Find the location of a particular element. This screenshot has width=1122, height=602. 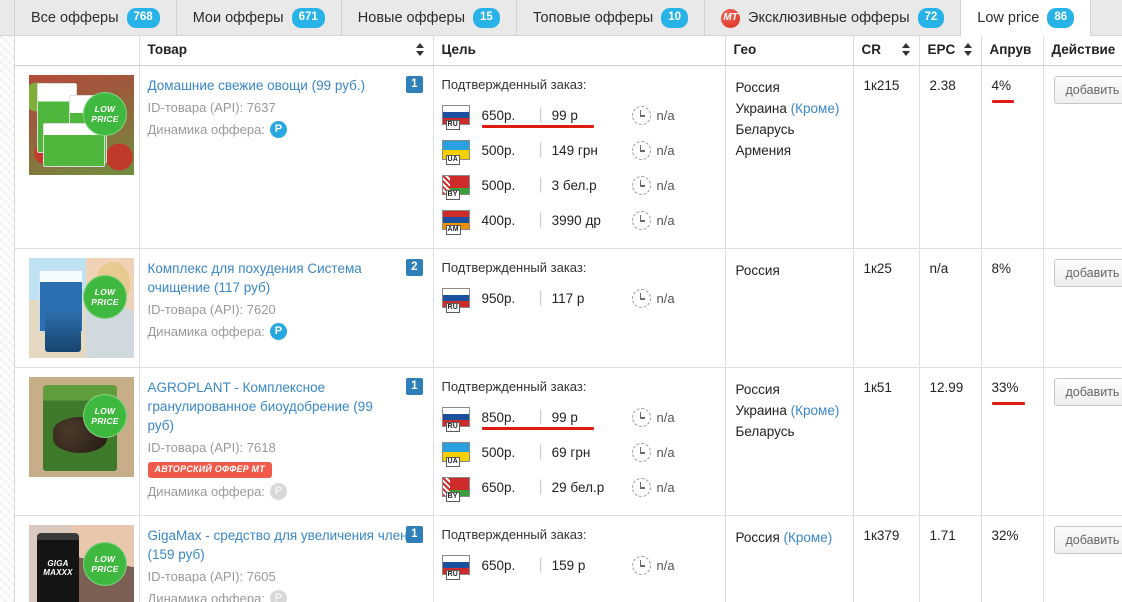

offer-approve-cell: 8% is located at coordinates (1012, 308).